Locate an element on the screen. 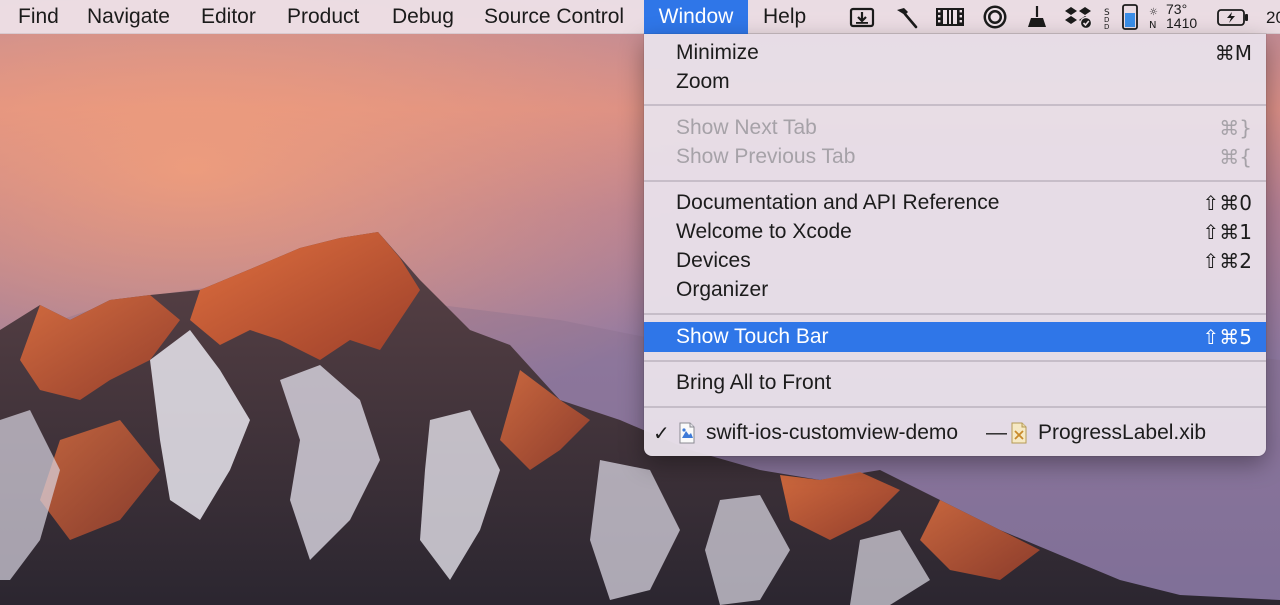 This screenshot has width=1280, height=605. record-icon is located at coordinates (995, 17).